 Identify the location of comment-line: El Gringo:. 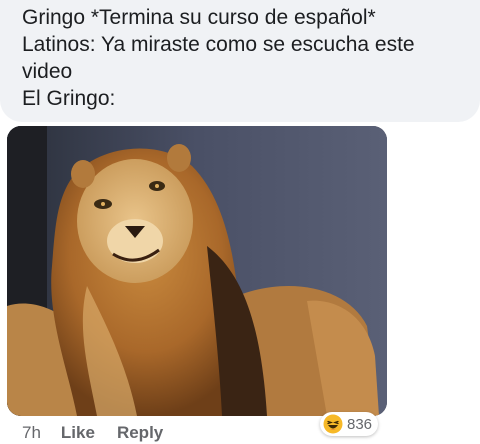
(69, 98).